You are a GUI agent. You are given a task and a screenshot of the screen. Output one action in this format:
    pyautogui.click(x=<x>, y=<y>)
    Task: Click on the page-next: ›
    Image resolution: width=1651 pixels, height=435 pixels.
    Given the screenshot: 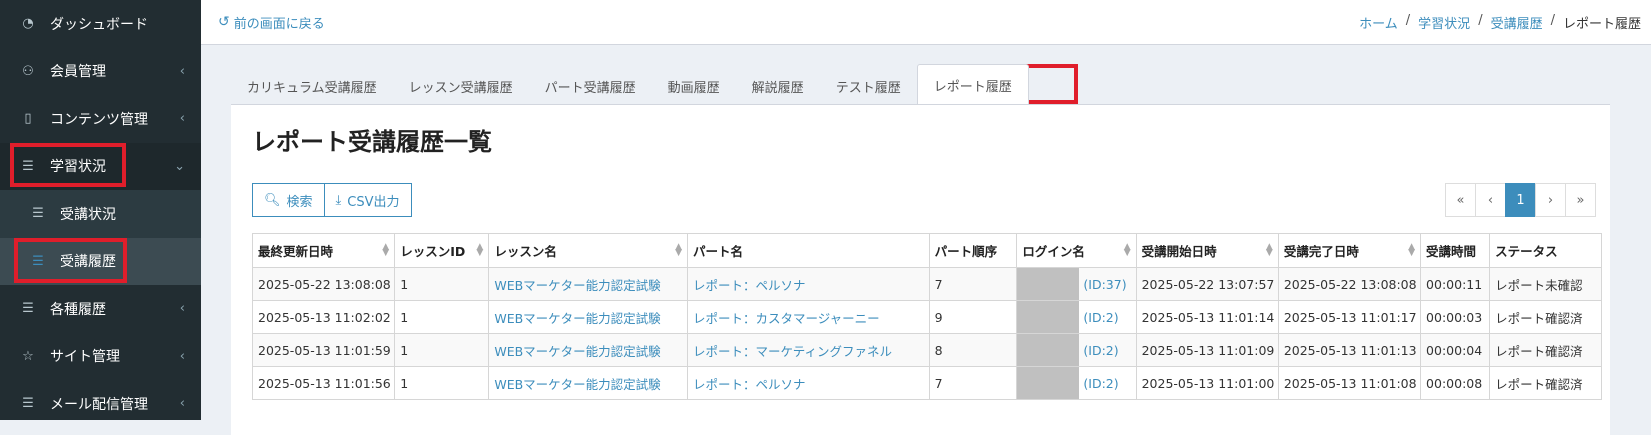 What is the action you would take?
    pyautogui.click(x=1550, y=200)
    